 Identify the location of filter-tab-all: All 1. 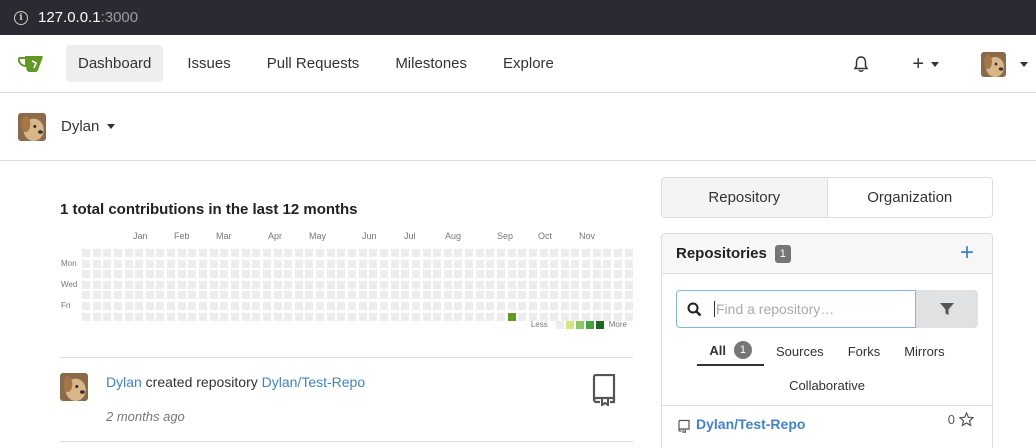
(730, 351).